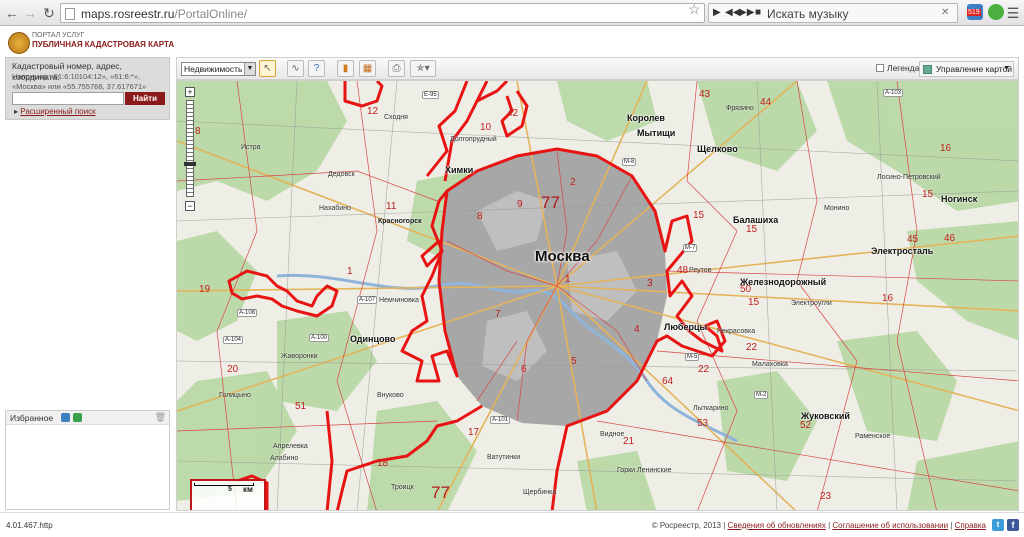 The height and width of the screenshot is (537, 1024). I want to click on city-label: Мытищи, so click(656, 133).